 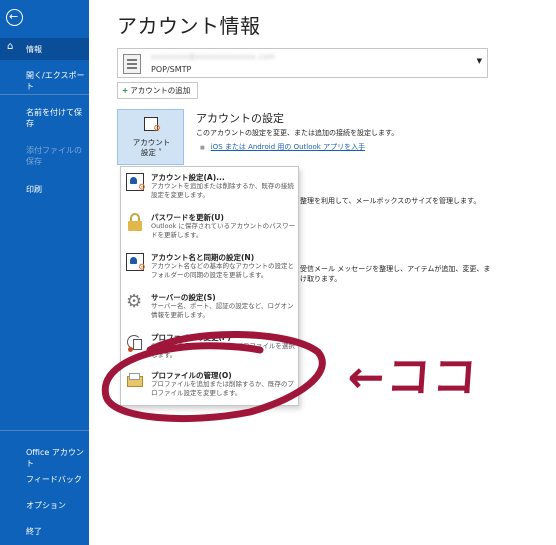 What do you see at coordinates (44, 77) in the screenshot?
I see `sidebar-item-open-export: 開く/エクスポート` at bounding box center [44, 77].